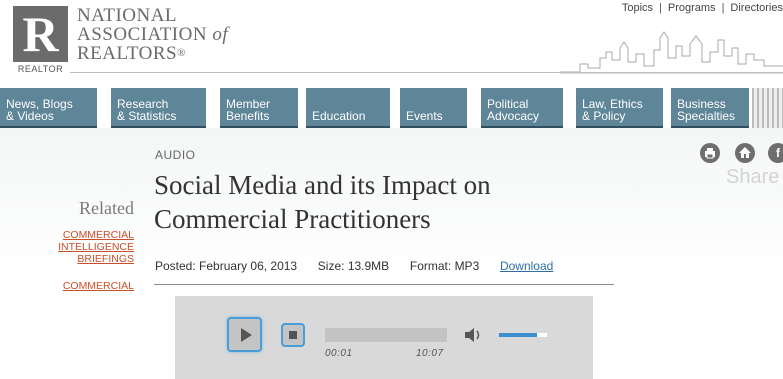 This screenshot has width=783, height=379. What do you see at coordinates (384, 284) in the screenshot?
I see `meta-divider` at bounding box center [384, 284].